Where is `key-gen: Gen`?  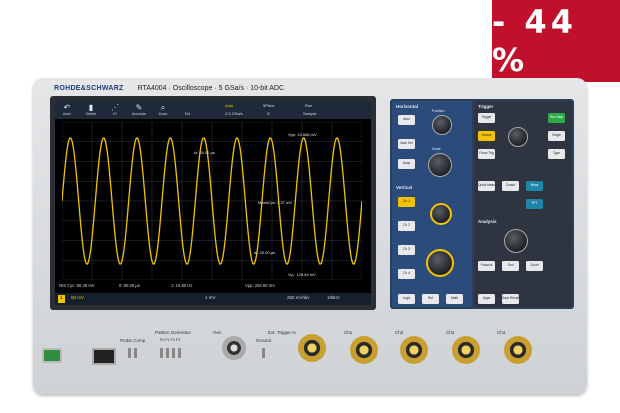
key-gen: Gen is located at coordinates (510, 266).